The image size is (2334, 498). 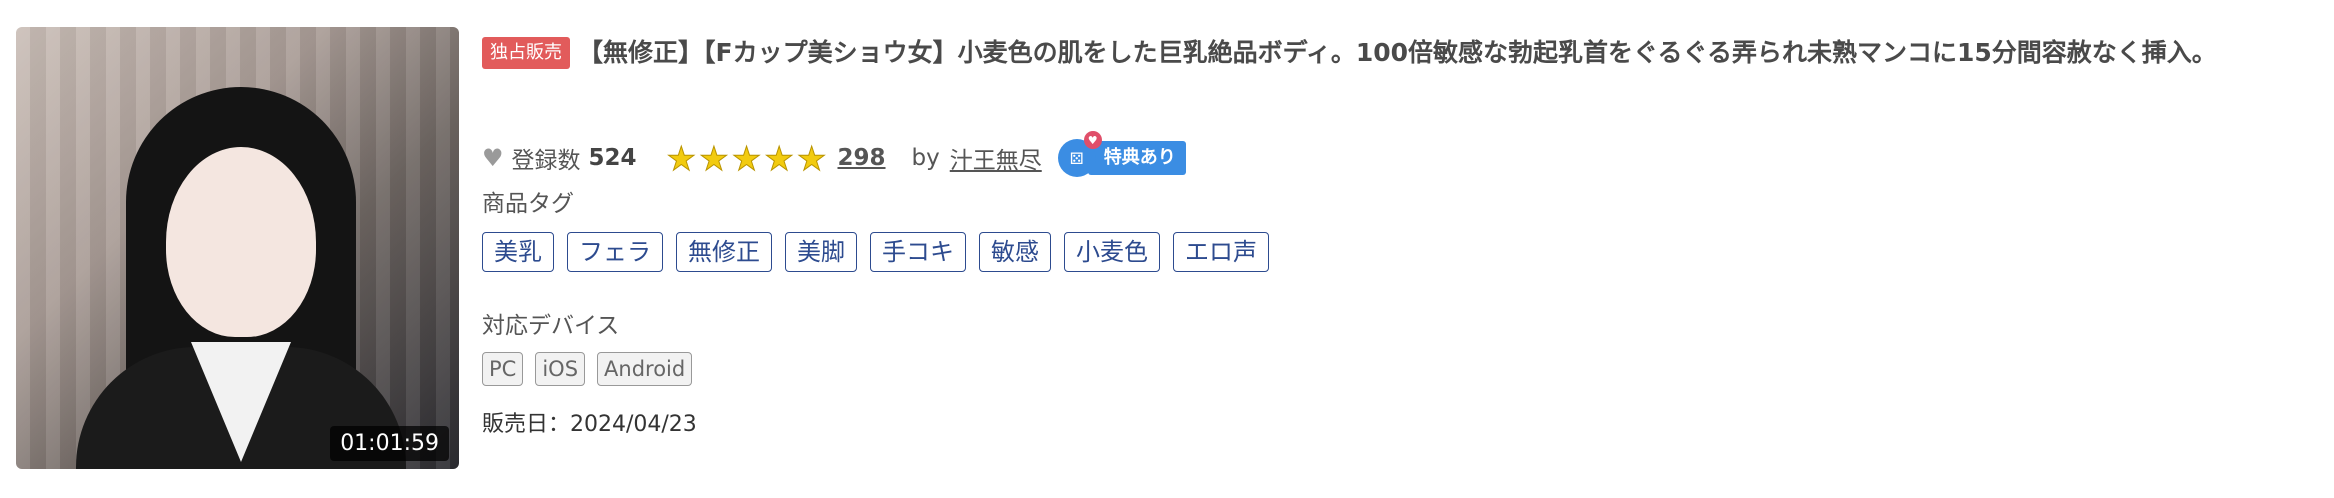 I want to click on bonus-badge: ⚄ ♥ 特典あり, so click(x=1121, y=154).